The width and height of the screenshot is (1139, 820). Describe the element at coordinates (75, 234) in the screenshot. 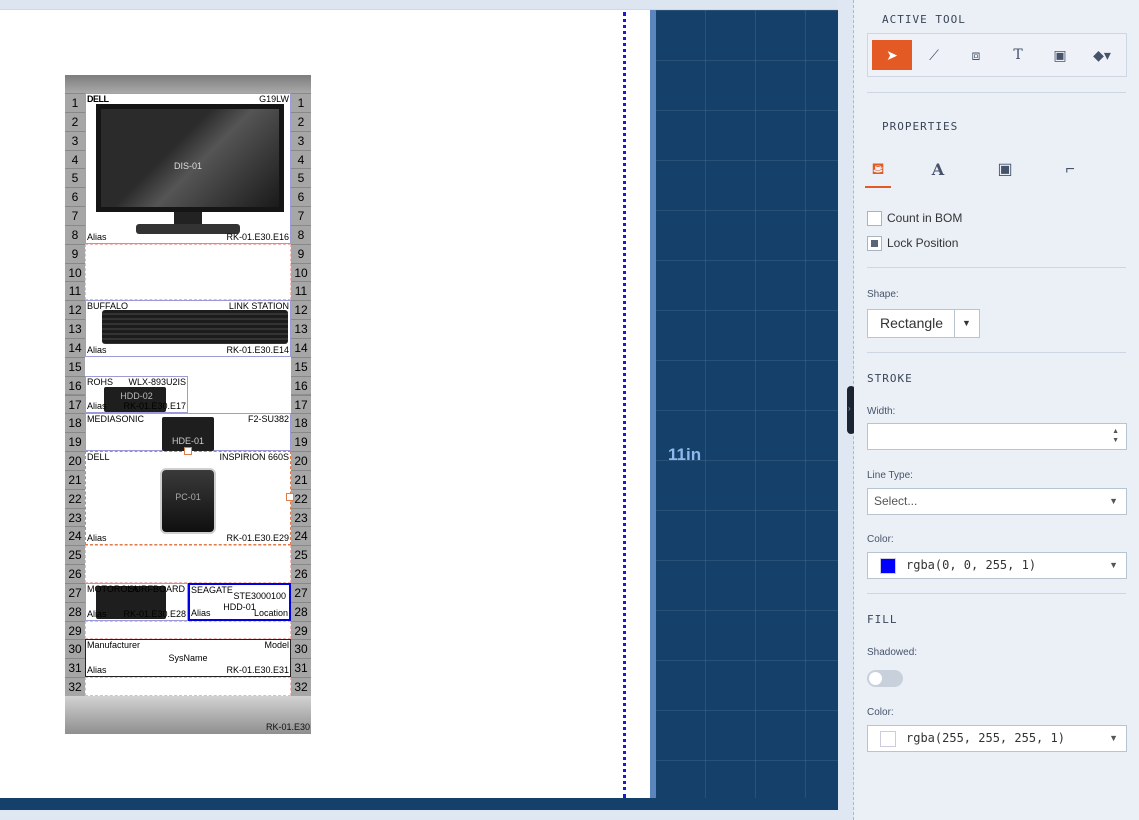

I see `rack-unit-number: 8` at that location.